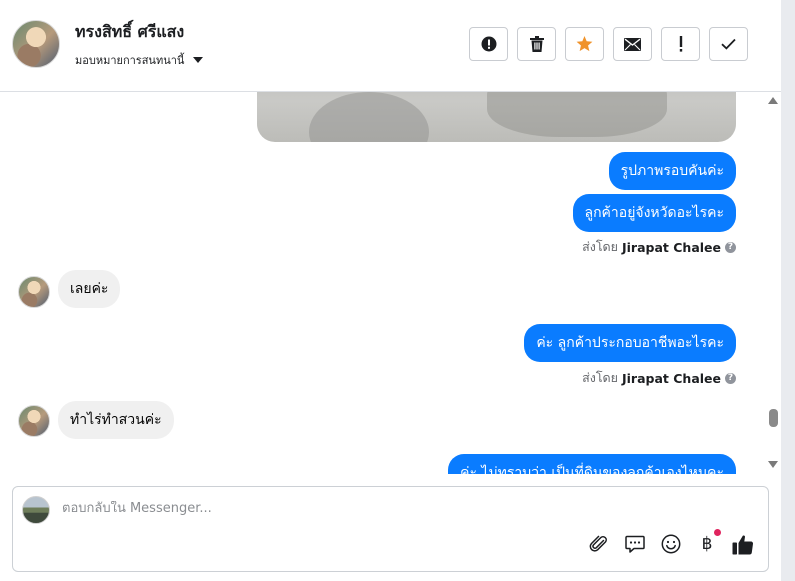  What do you see at coordinates (116, 420) in the screenshot?
I see `incoming-message: ทำไร่ทำสวนค่ะ` at bounding box center [116, 420].